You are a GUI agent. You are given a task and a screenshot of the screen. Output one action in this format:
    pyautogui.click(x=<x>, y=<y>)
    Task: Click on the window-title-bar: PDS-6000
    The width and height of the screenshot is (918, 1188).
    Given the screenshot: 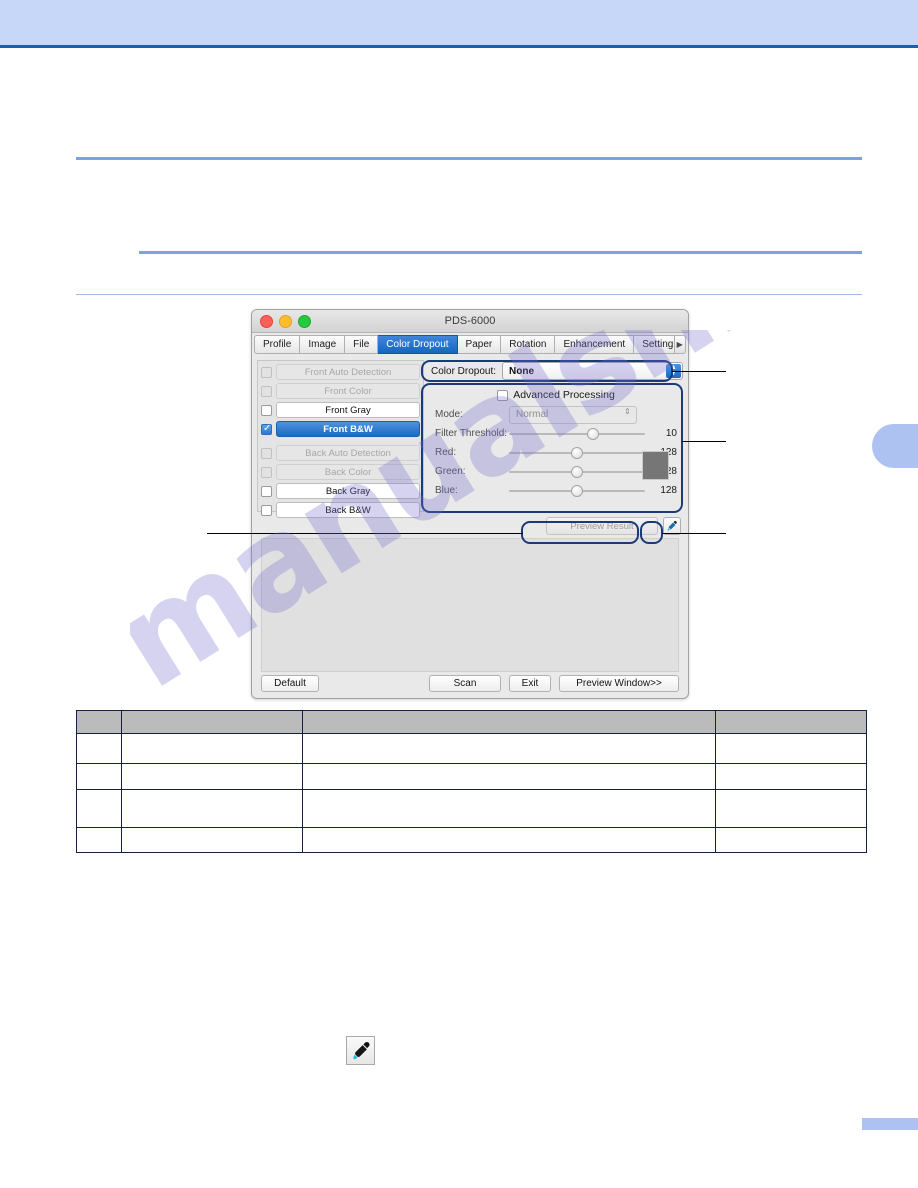 What is the action you would take?
    pyautogui.click(x=470, y=321)
    